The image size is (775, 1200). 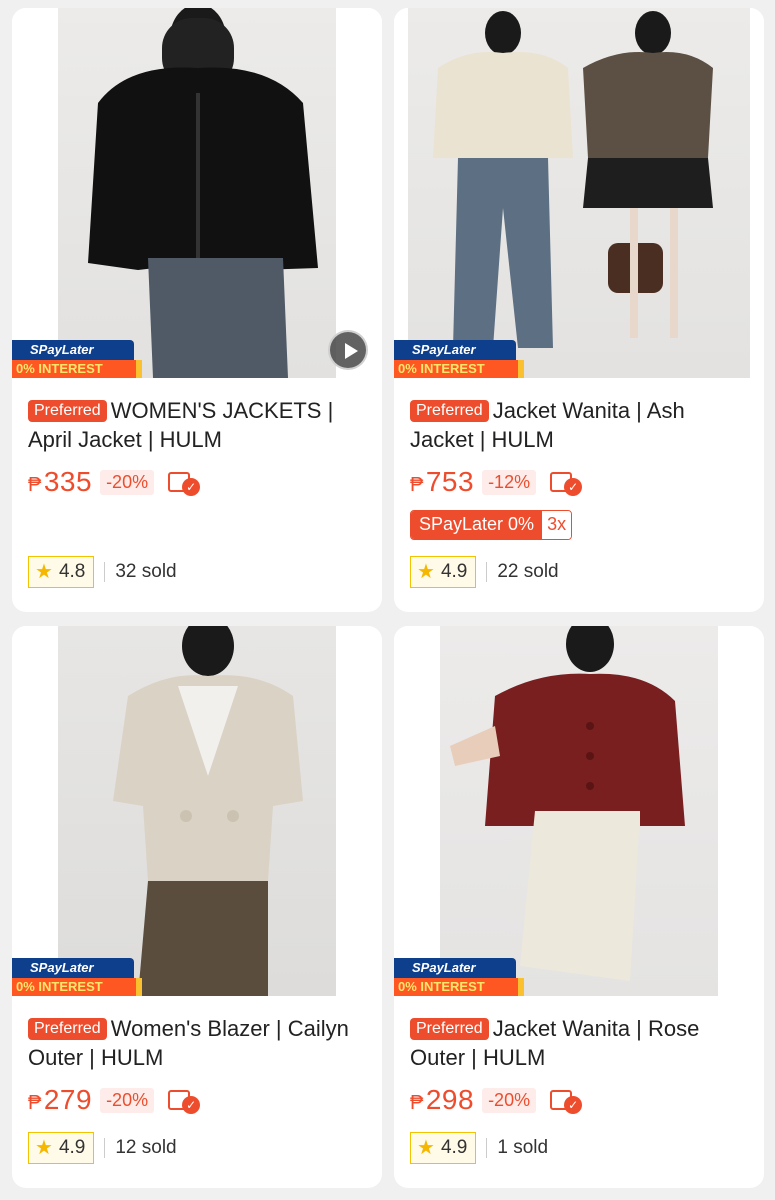 I want to click on price-row: ₱279 -20% ✓, so click(x=115, y=1100).